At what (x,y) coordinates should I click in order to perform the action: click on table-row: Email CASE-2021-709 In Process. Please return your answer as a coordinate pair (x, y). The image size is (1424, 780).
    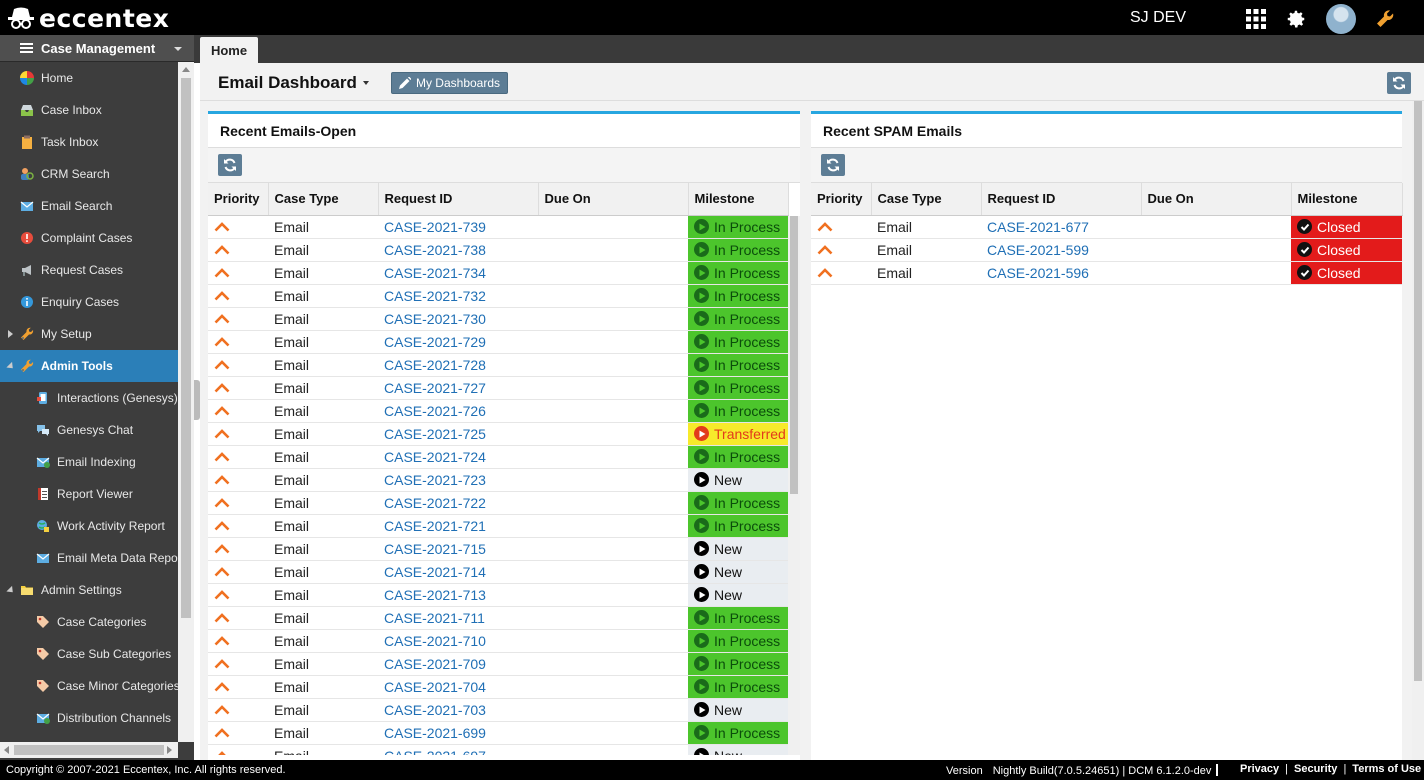
    Looking at the image, I should click on (498, 664).